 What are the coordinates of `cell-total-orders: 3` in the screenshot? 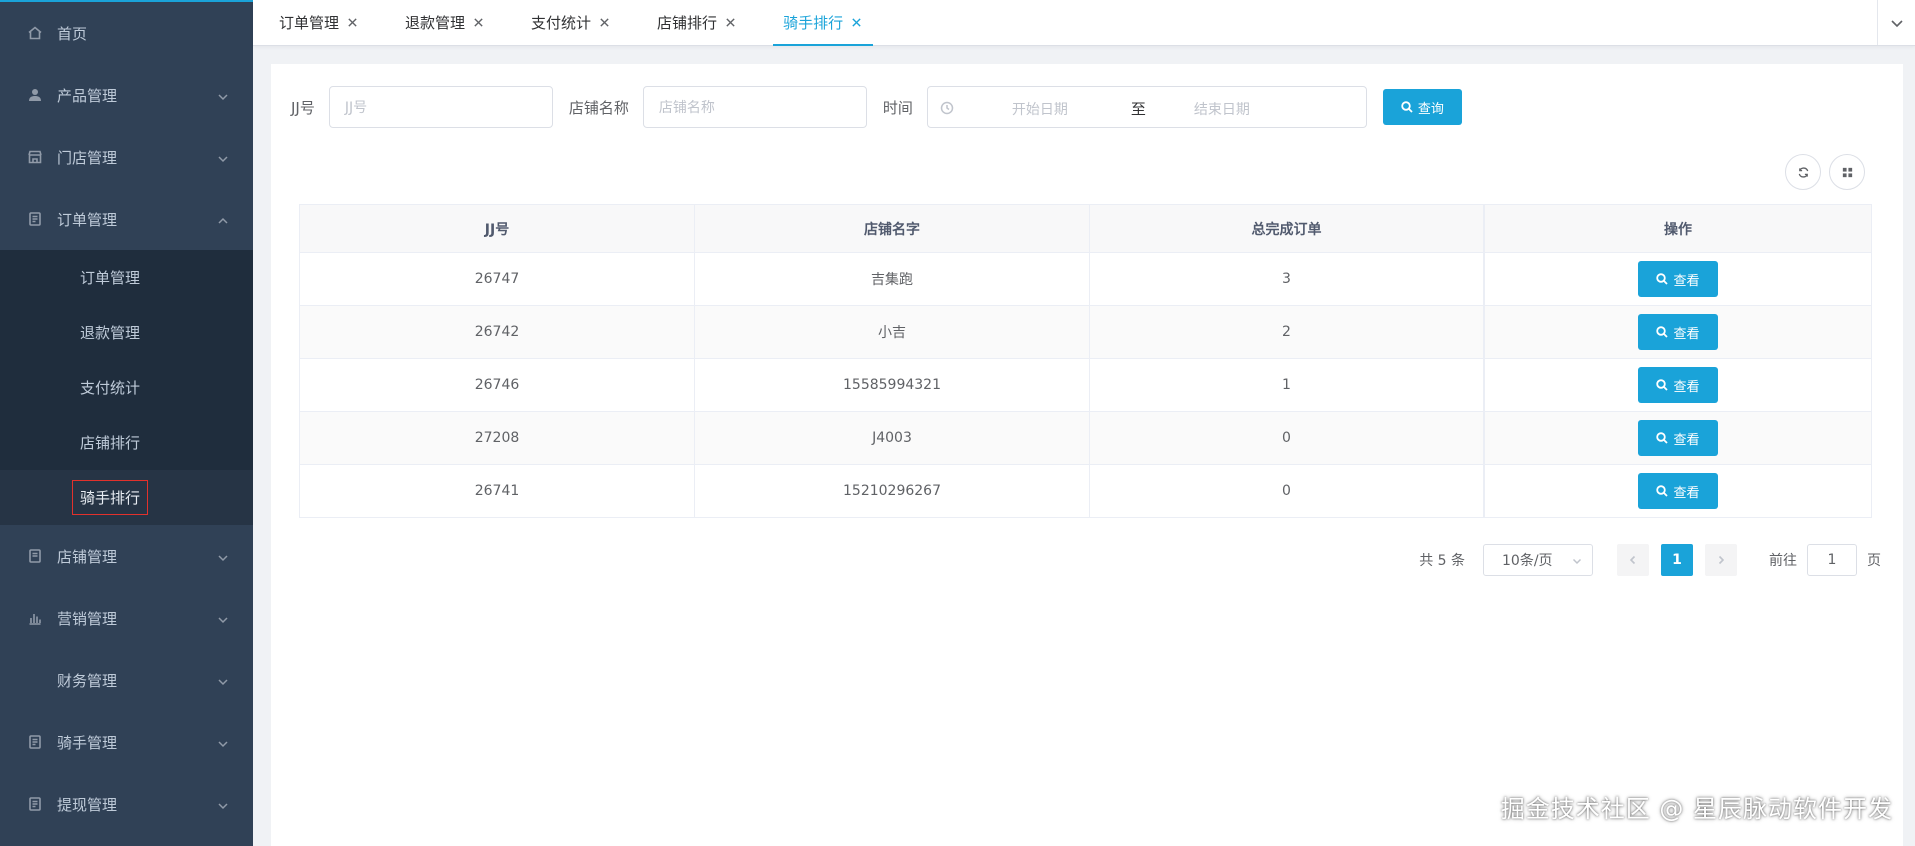 It's located at (1287, 279).